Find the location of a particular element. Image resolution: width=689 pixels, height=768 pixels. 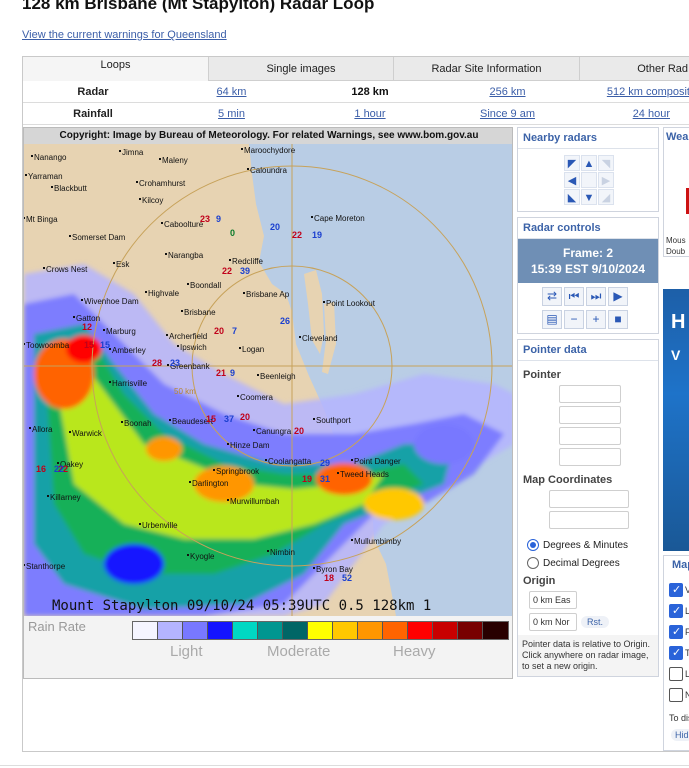

place-label: Caboolture is located at coordinates (184, 224).